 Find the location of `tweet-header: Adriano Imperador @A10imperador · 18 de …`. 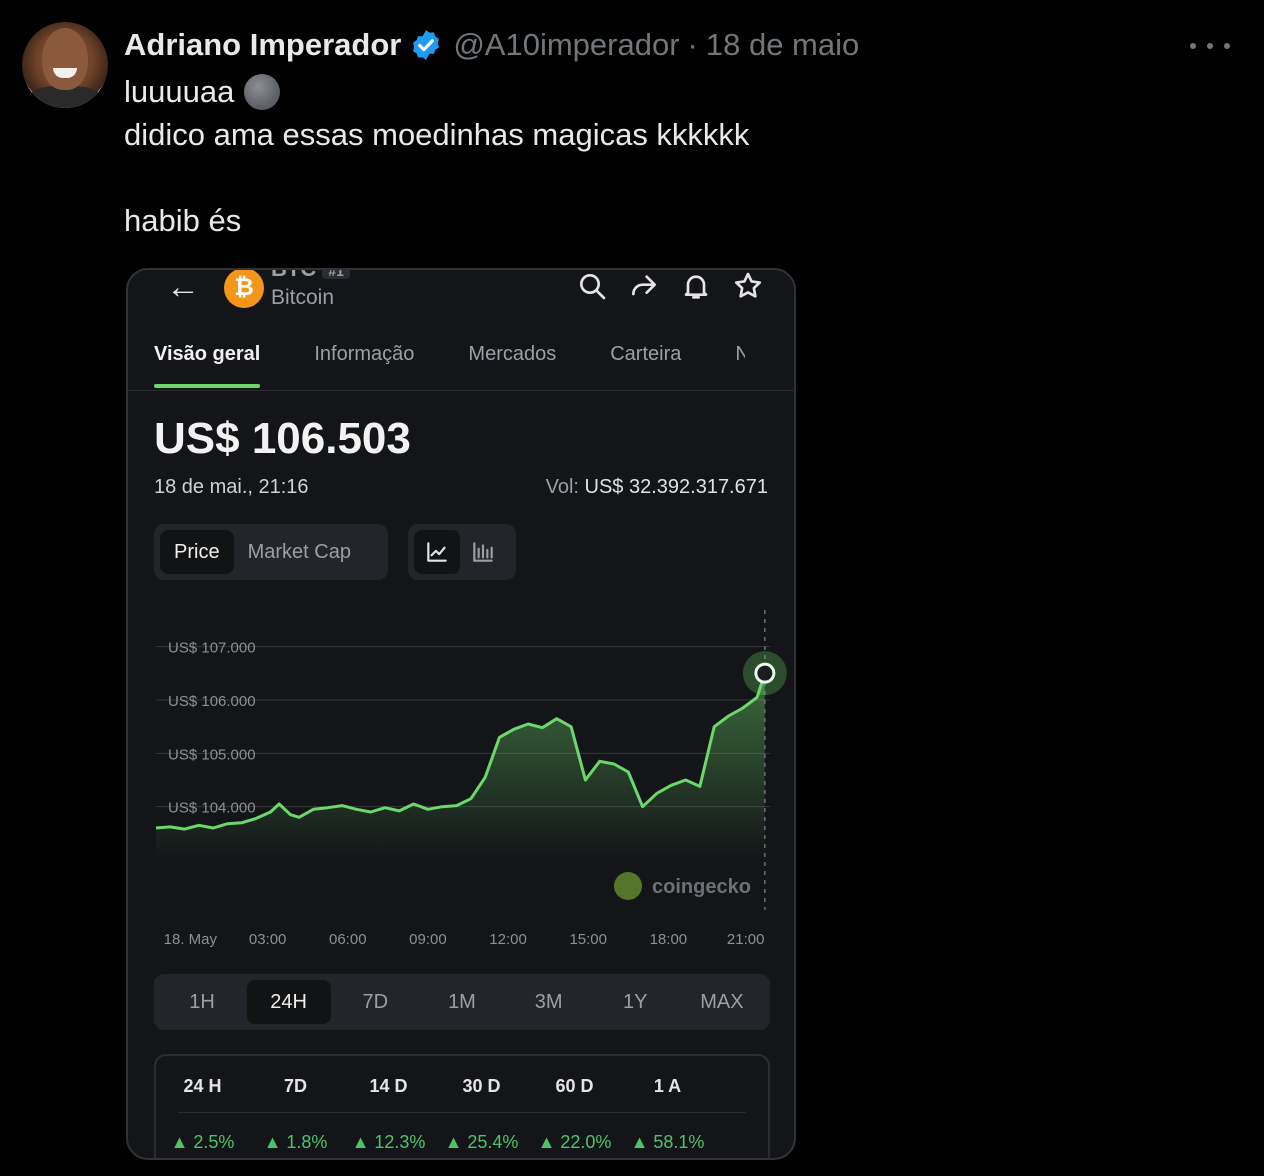

tweet-header: Adriano Imperador @A10imperador · 18 de … is located at coordinates (491, 45).